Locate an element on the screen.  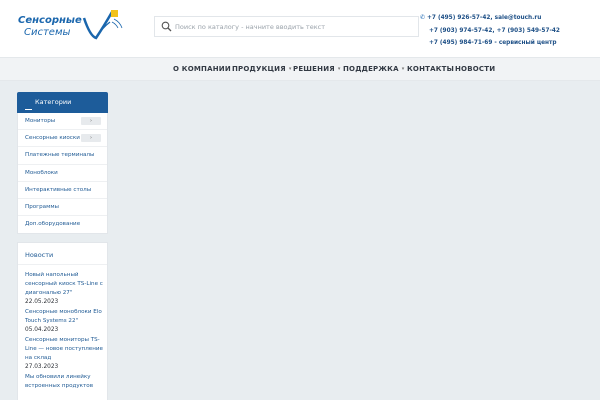
nav-about: О КОМПАНИИ is located at coordinates (202, 69).